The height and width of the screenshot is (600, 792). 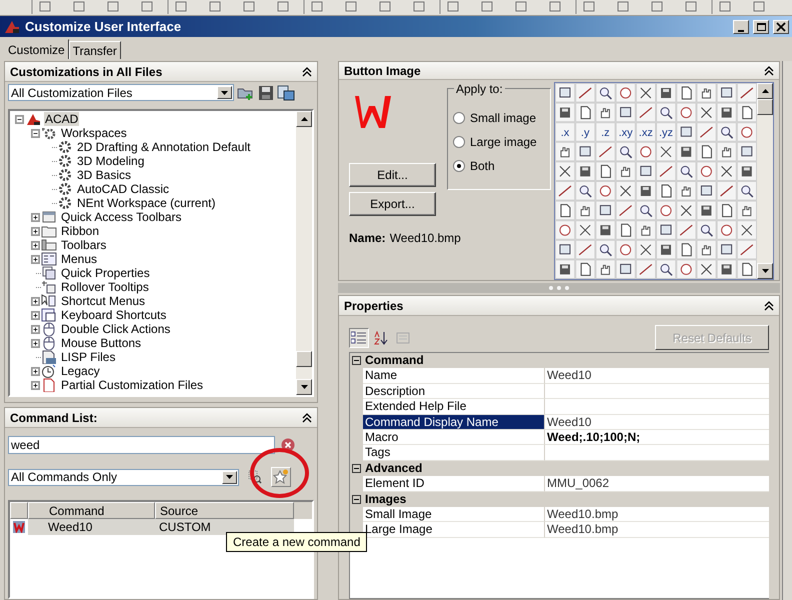 What do you see at coordinates (88, 357) in the screenshot?
I see `tree-item: LISP Files` at bounding box center [88, 357].